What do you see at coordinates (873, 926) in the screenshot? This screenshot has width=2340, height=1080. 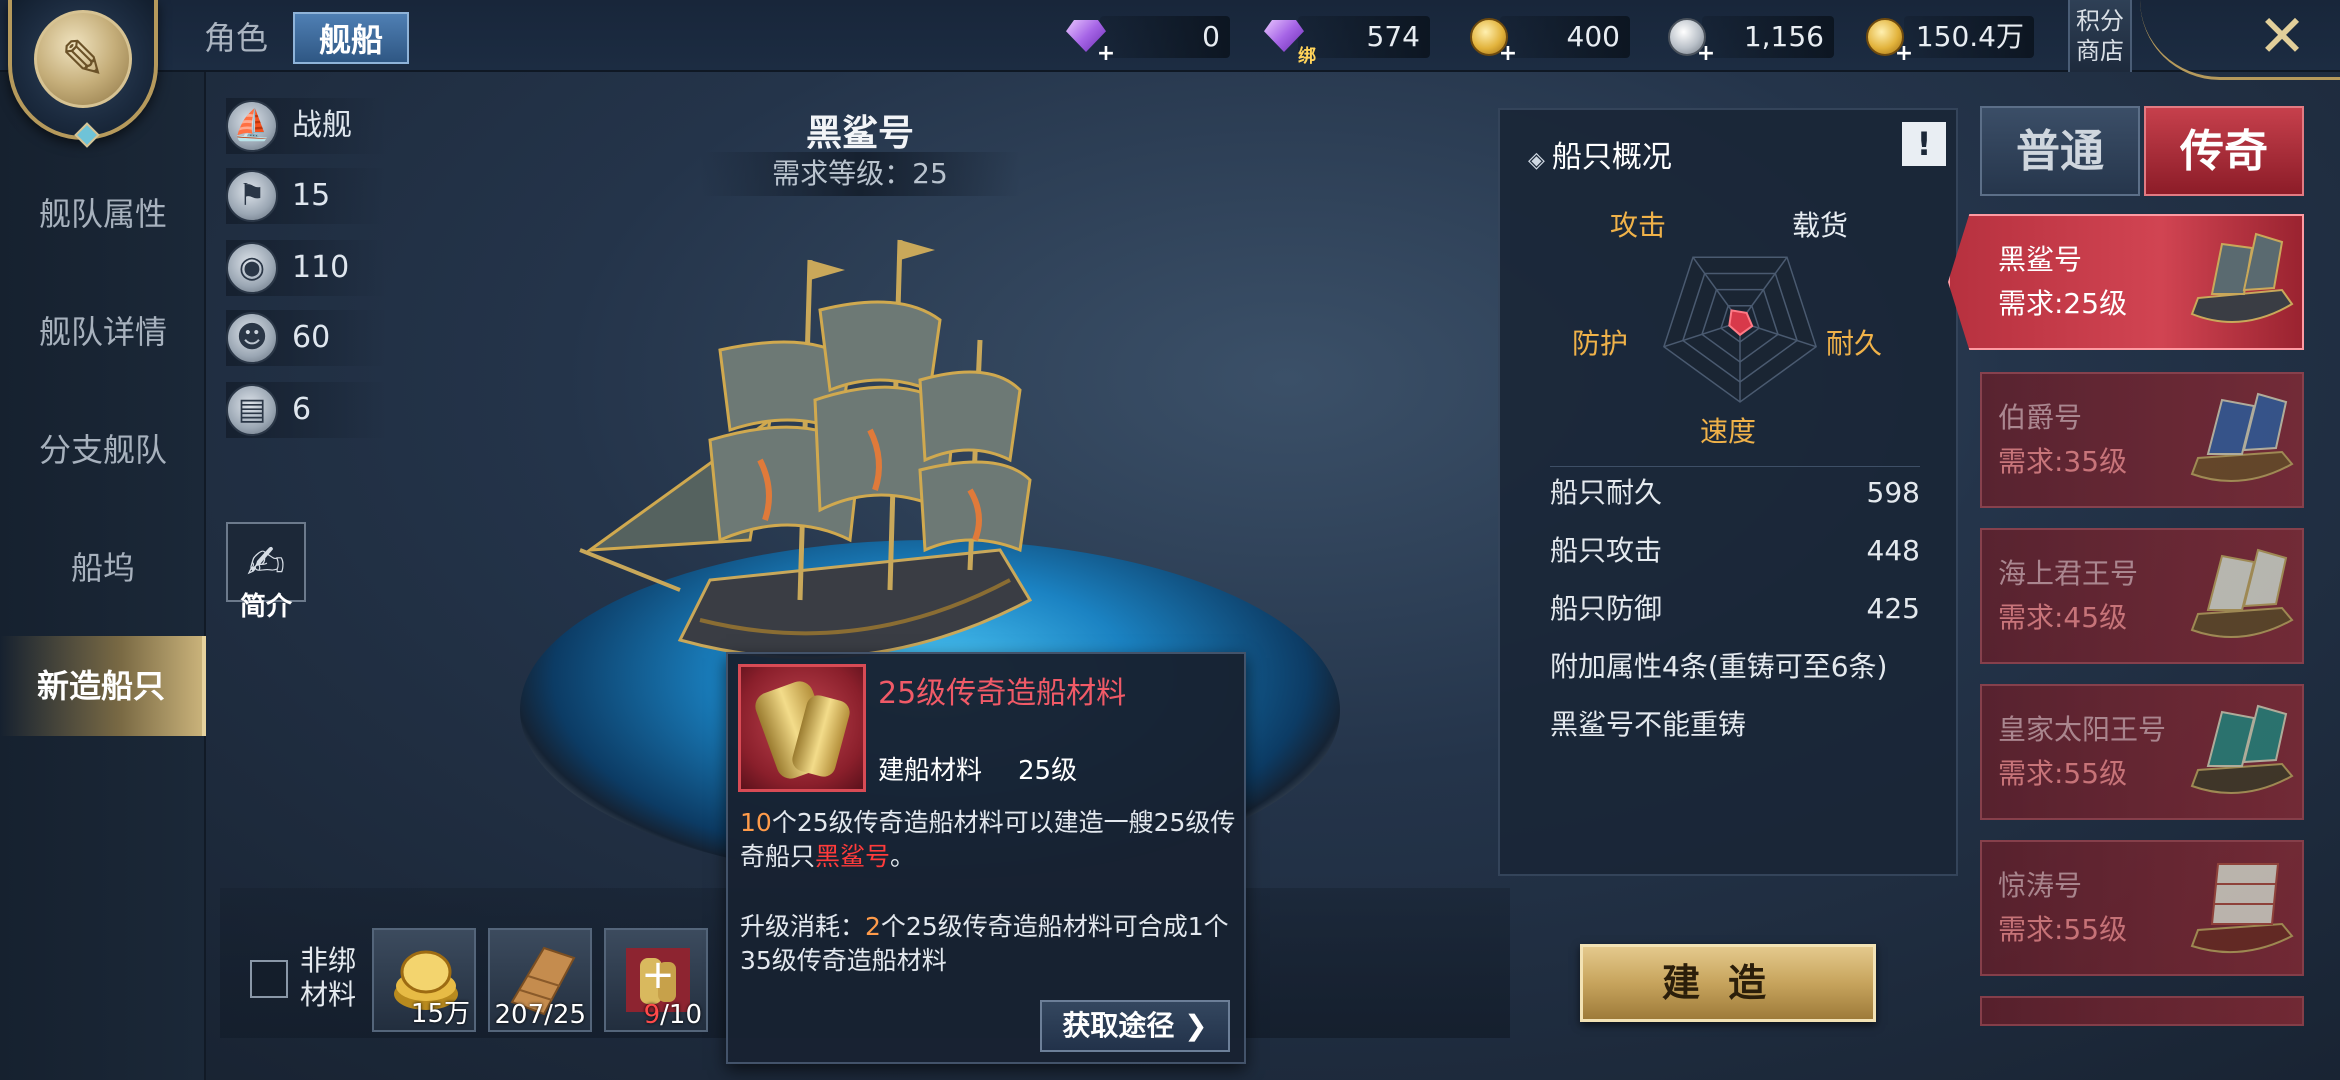 I see `tooltip-upgrade-count: 2` at bounding box center [873, 926].